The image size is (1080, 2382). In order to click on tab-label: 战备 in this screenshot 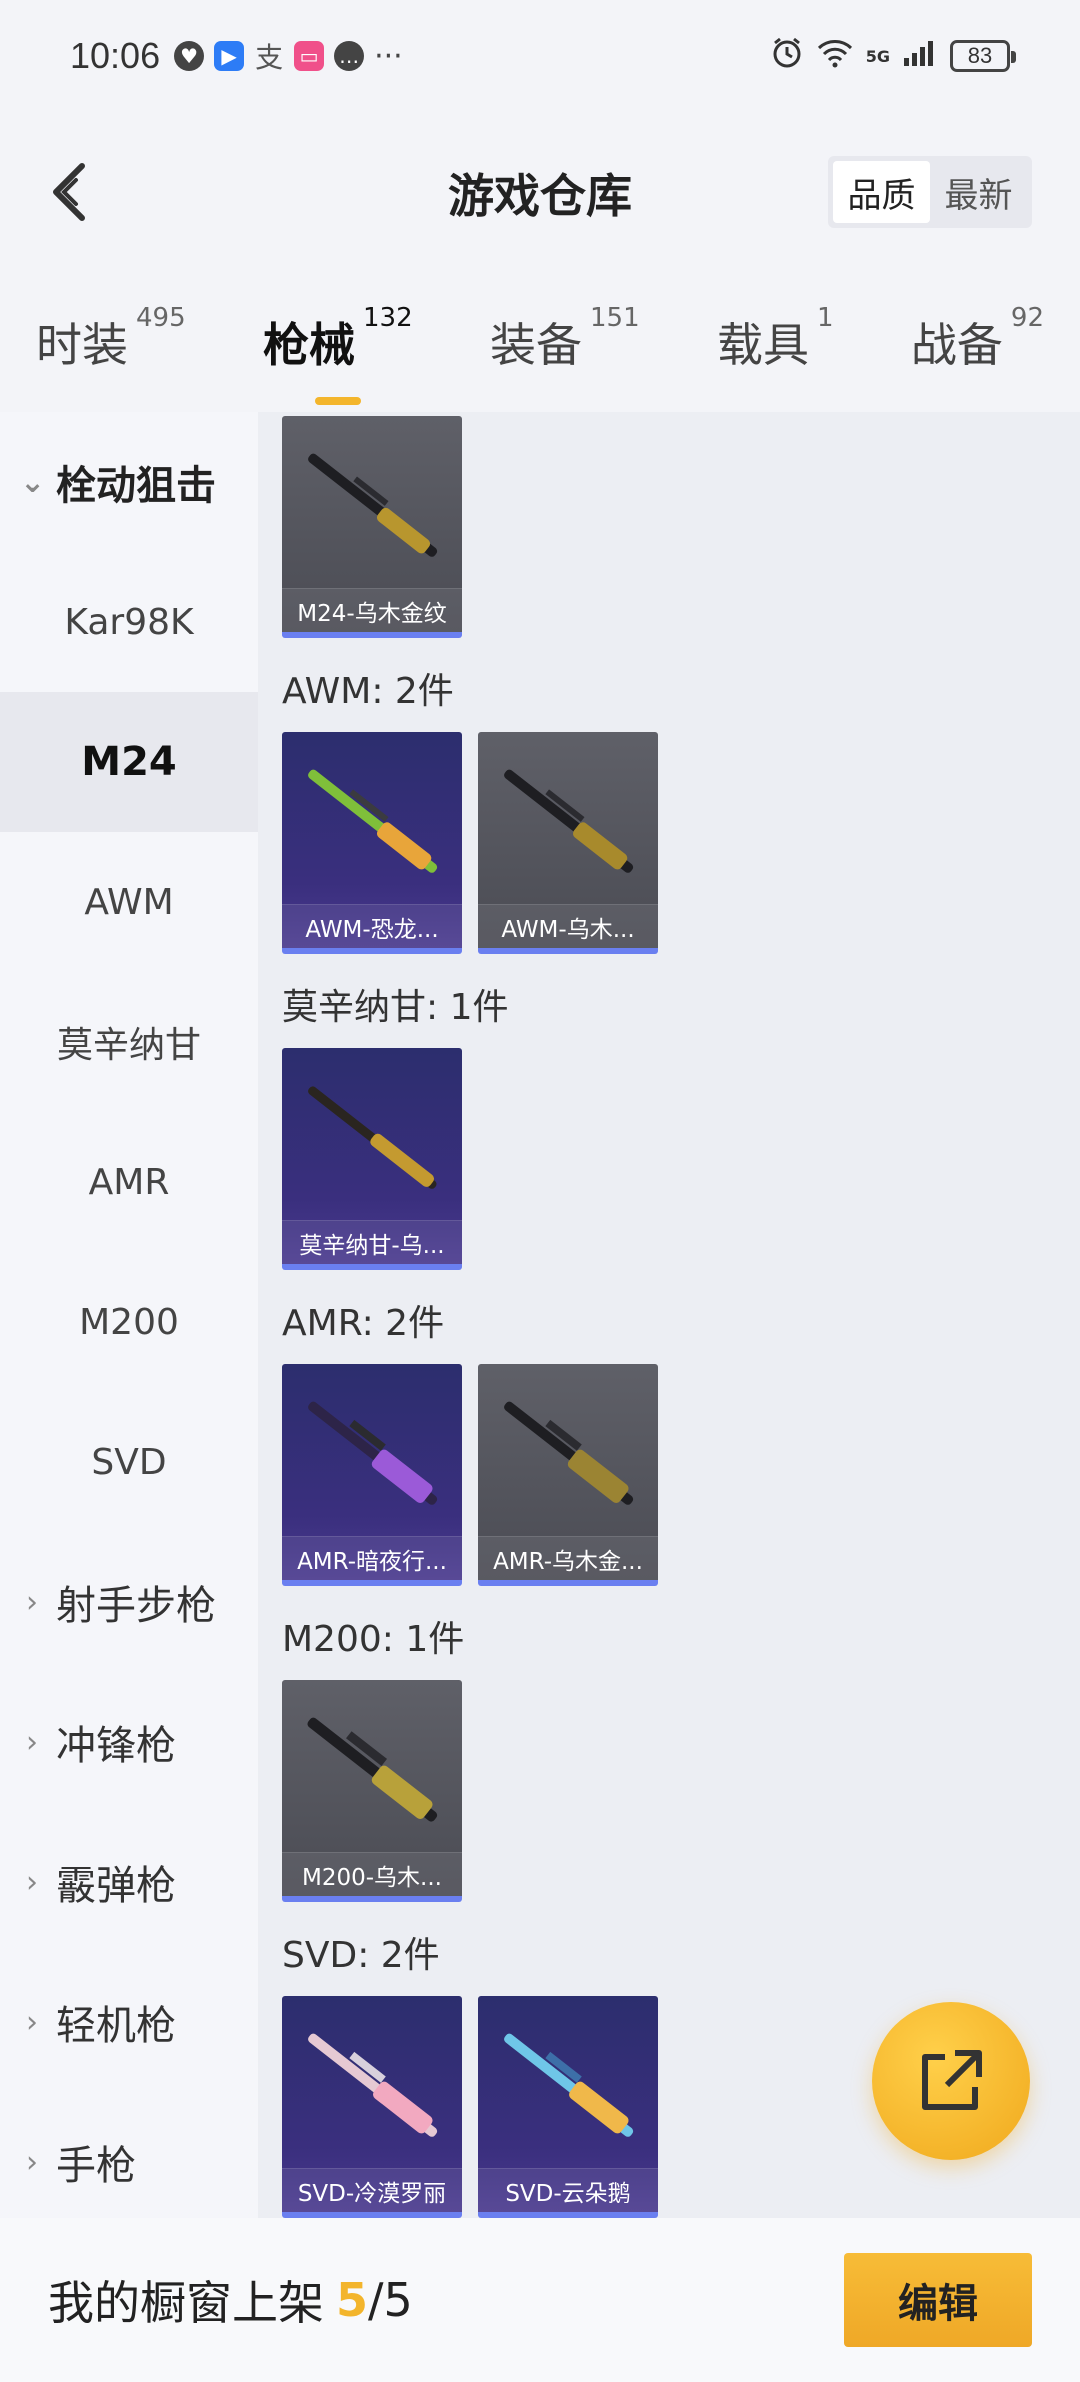, I will do `click(956, 345)`.